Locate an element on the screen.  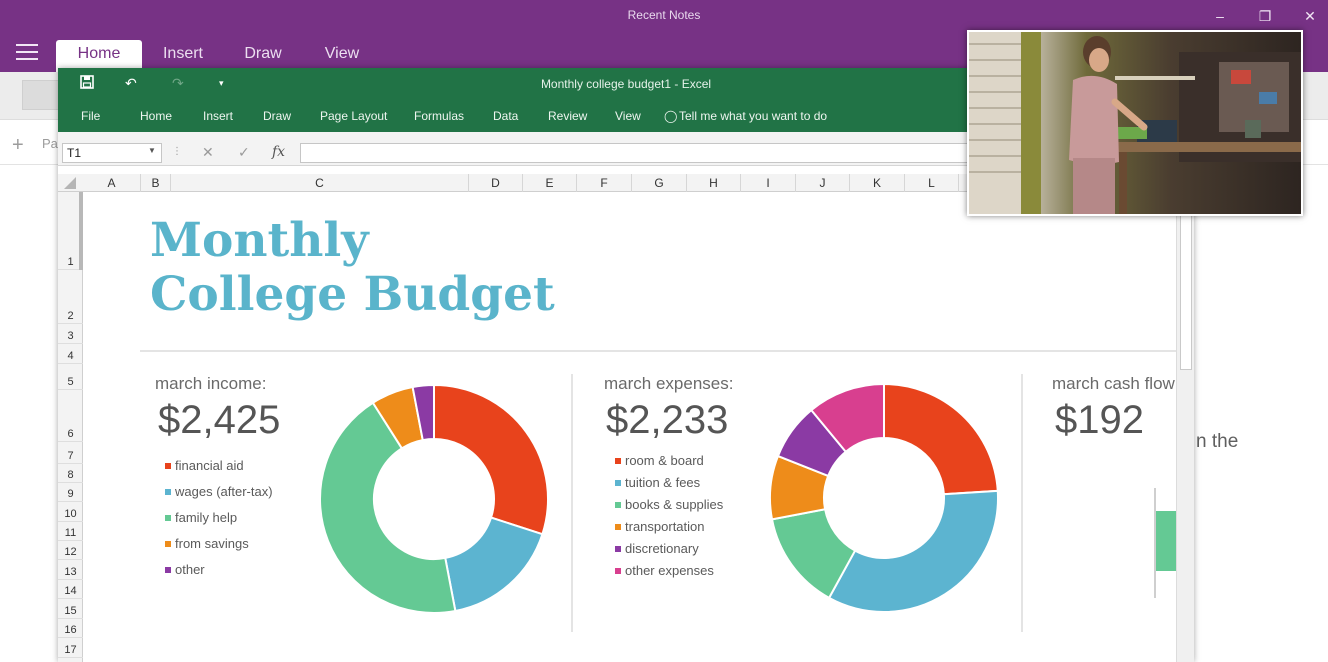
tell-me-box: Tell me what you want to do is located at coordinates (753, 116).